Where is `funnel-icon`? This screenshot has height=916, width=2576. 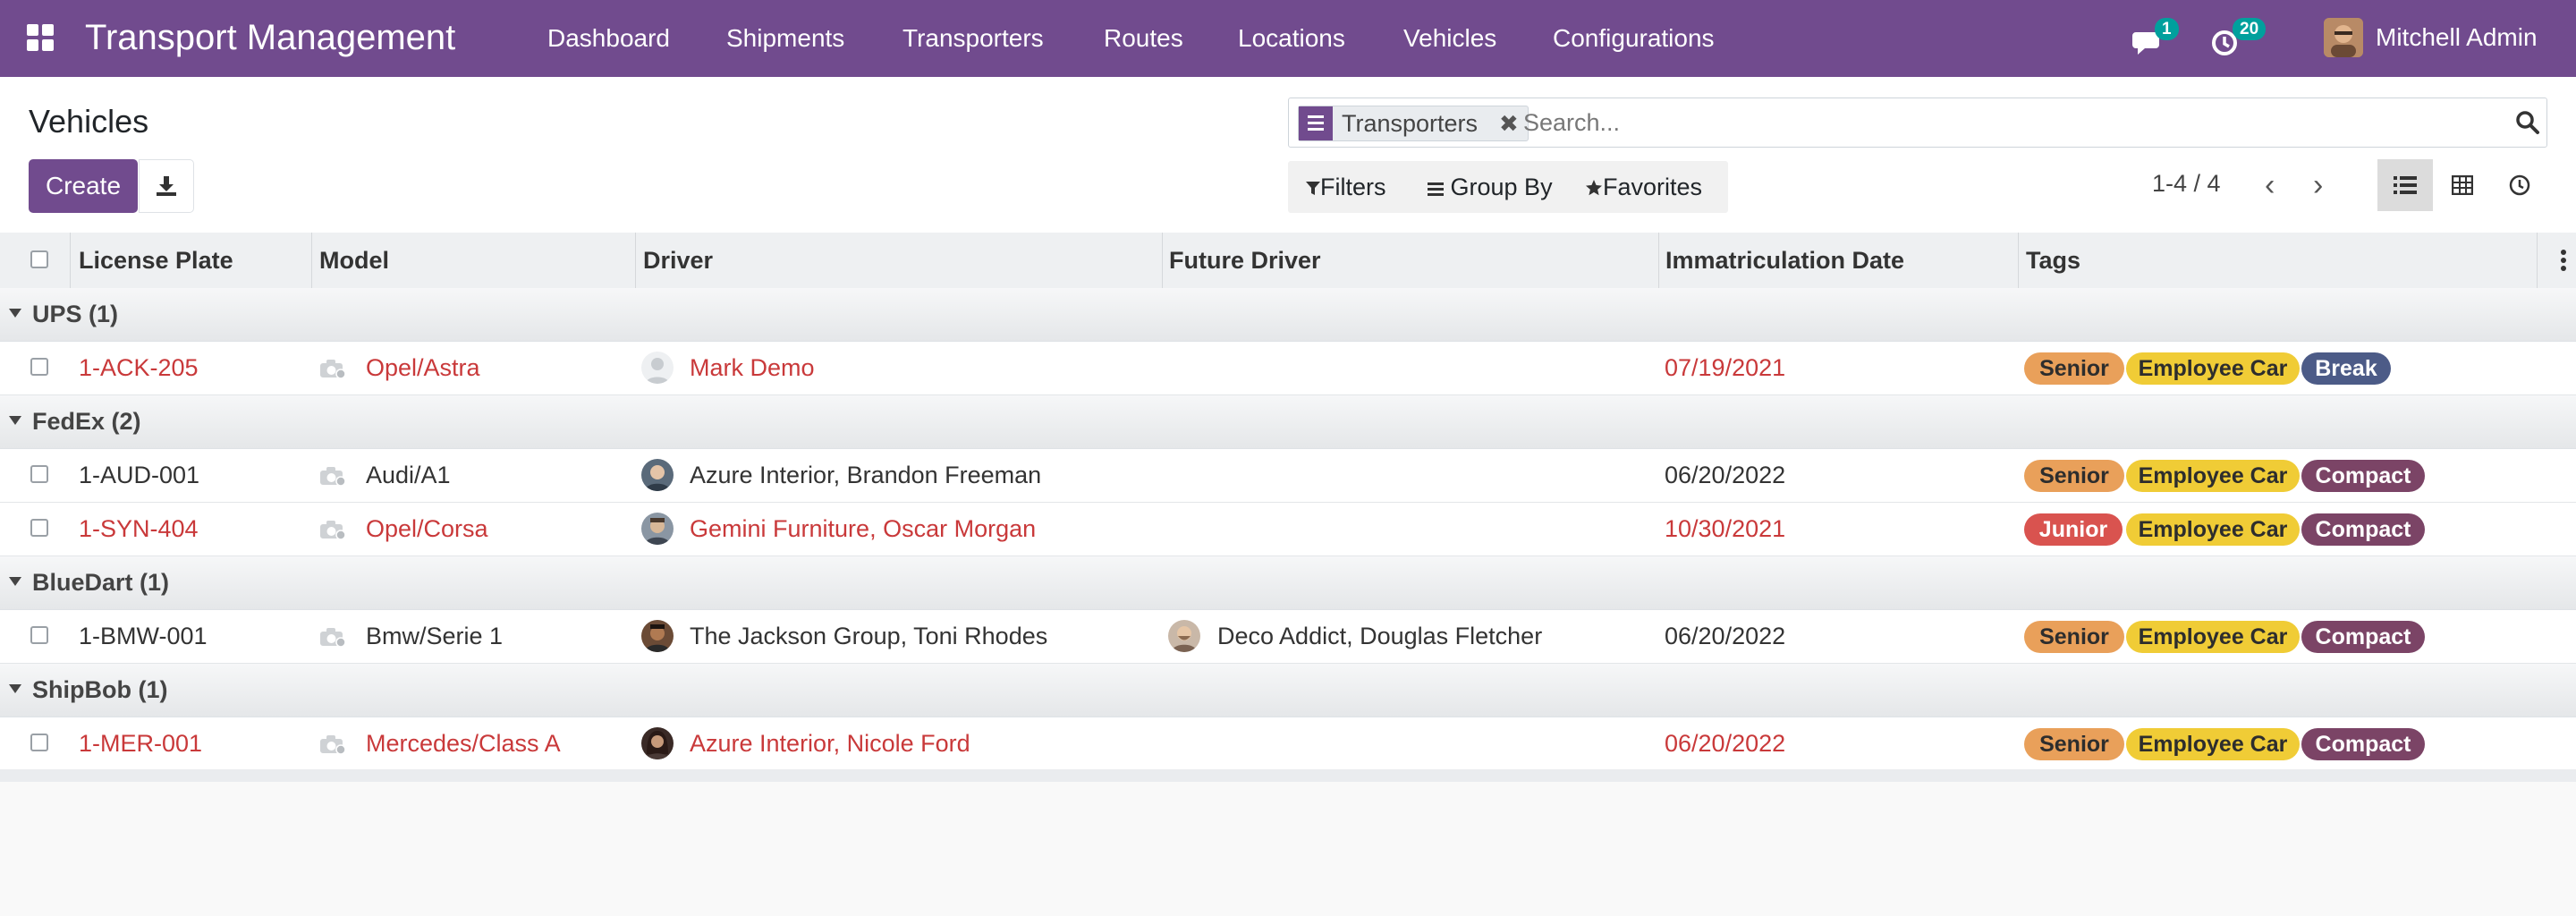 funnel-icon is located at coordinates (1313, 188).